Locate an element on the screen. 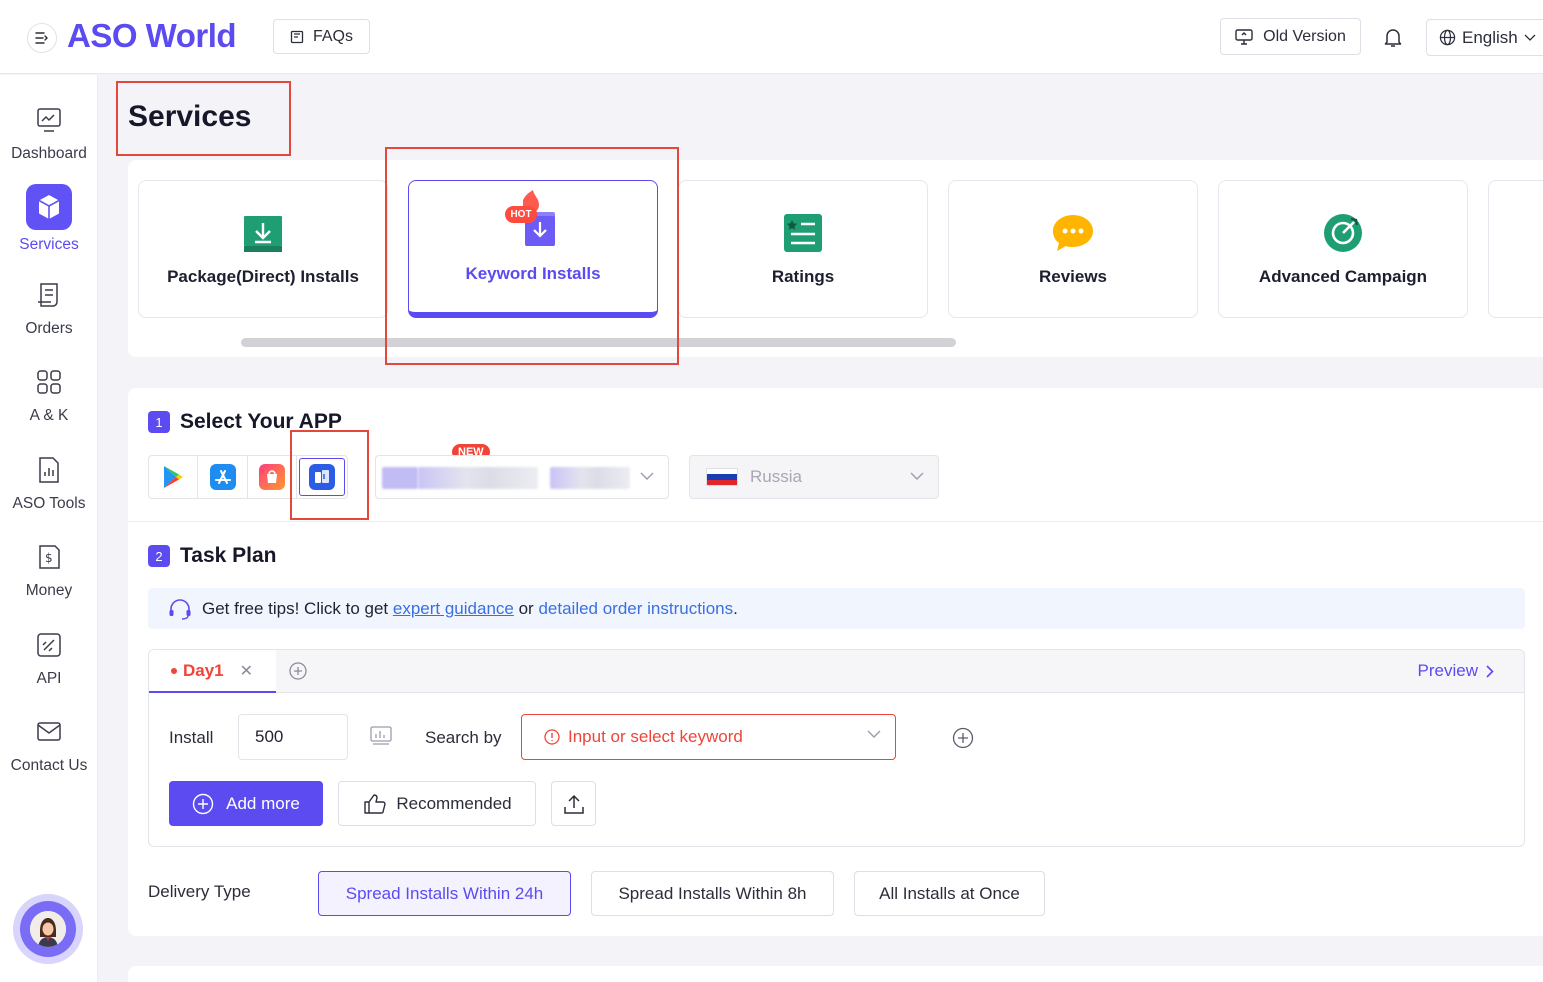 Image resolution: width=1543 pixels, height=982 pixels. delivery-option-all-at-once: All Installs at Once is located at coordinates (949, 893).